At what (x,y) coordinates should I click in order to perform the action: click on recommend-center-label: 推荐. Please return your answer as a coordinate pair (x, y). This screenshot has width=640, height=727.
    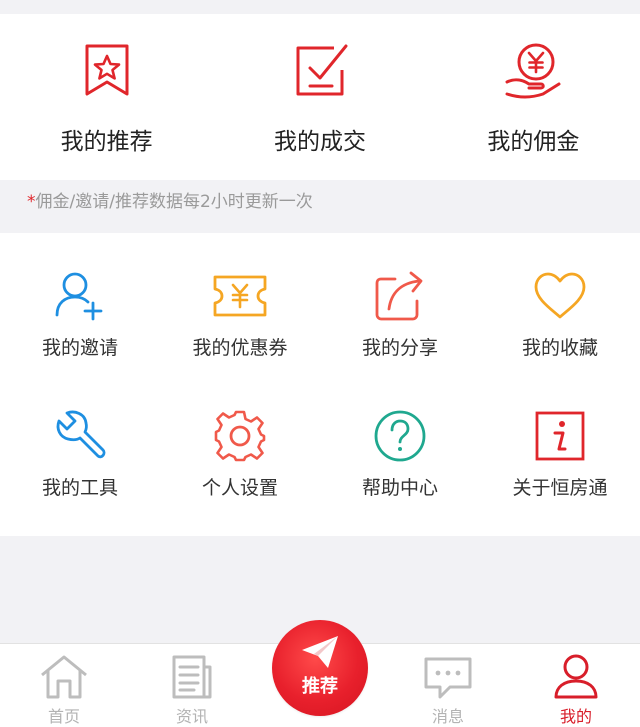
    Looking at the image, I should click on (320, 686).